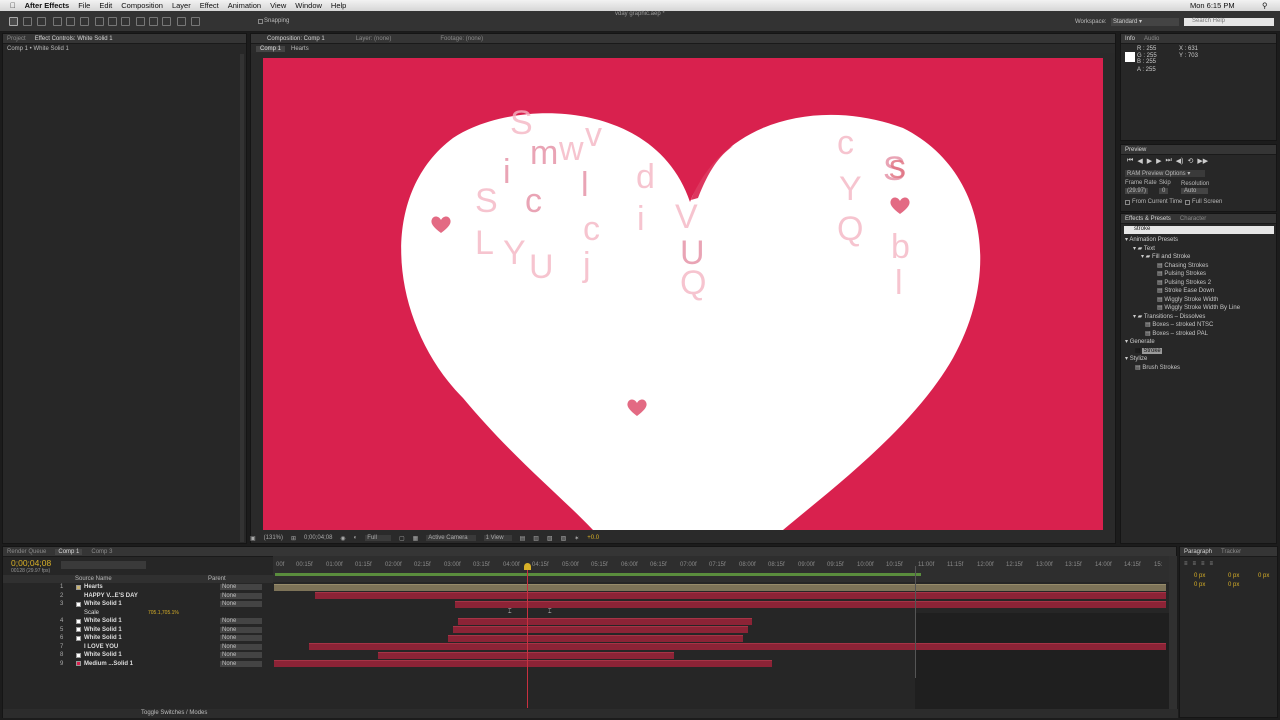  I want to click on play-icon: ▶, so click(1149, 161).